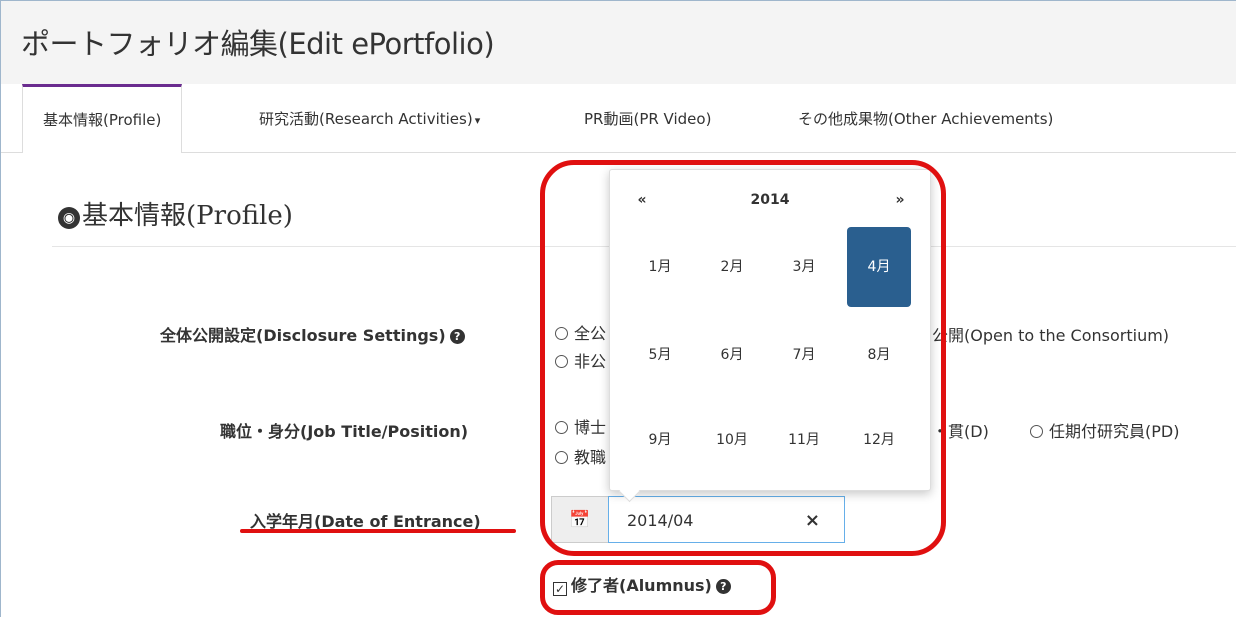 Image resolution: width=1237 pixels, height=617 pixels. I want to click on help-icon: ?, so click(457, 336).